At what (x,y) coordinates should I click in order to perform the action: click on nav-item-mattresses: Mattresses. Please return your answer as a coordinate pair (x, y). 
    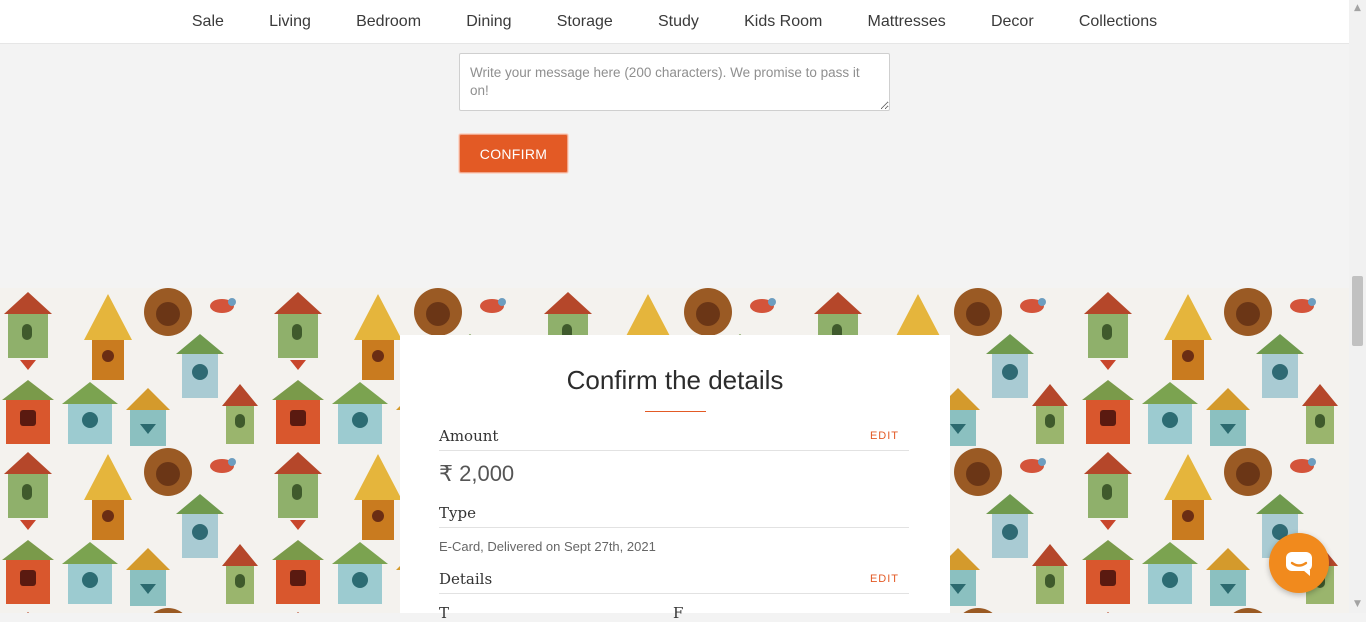
    Looking at the image, I should click on (906, 21).